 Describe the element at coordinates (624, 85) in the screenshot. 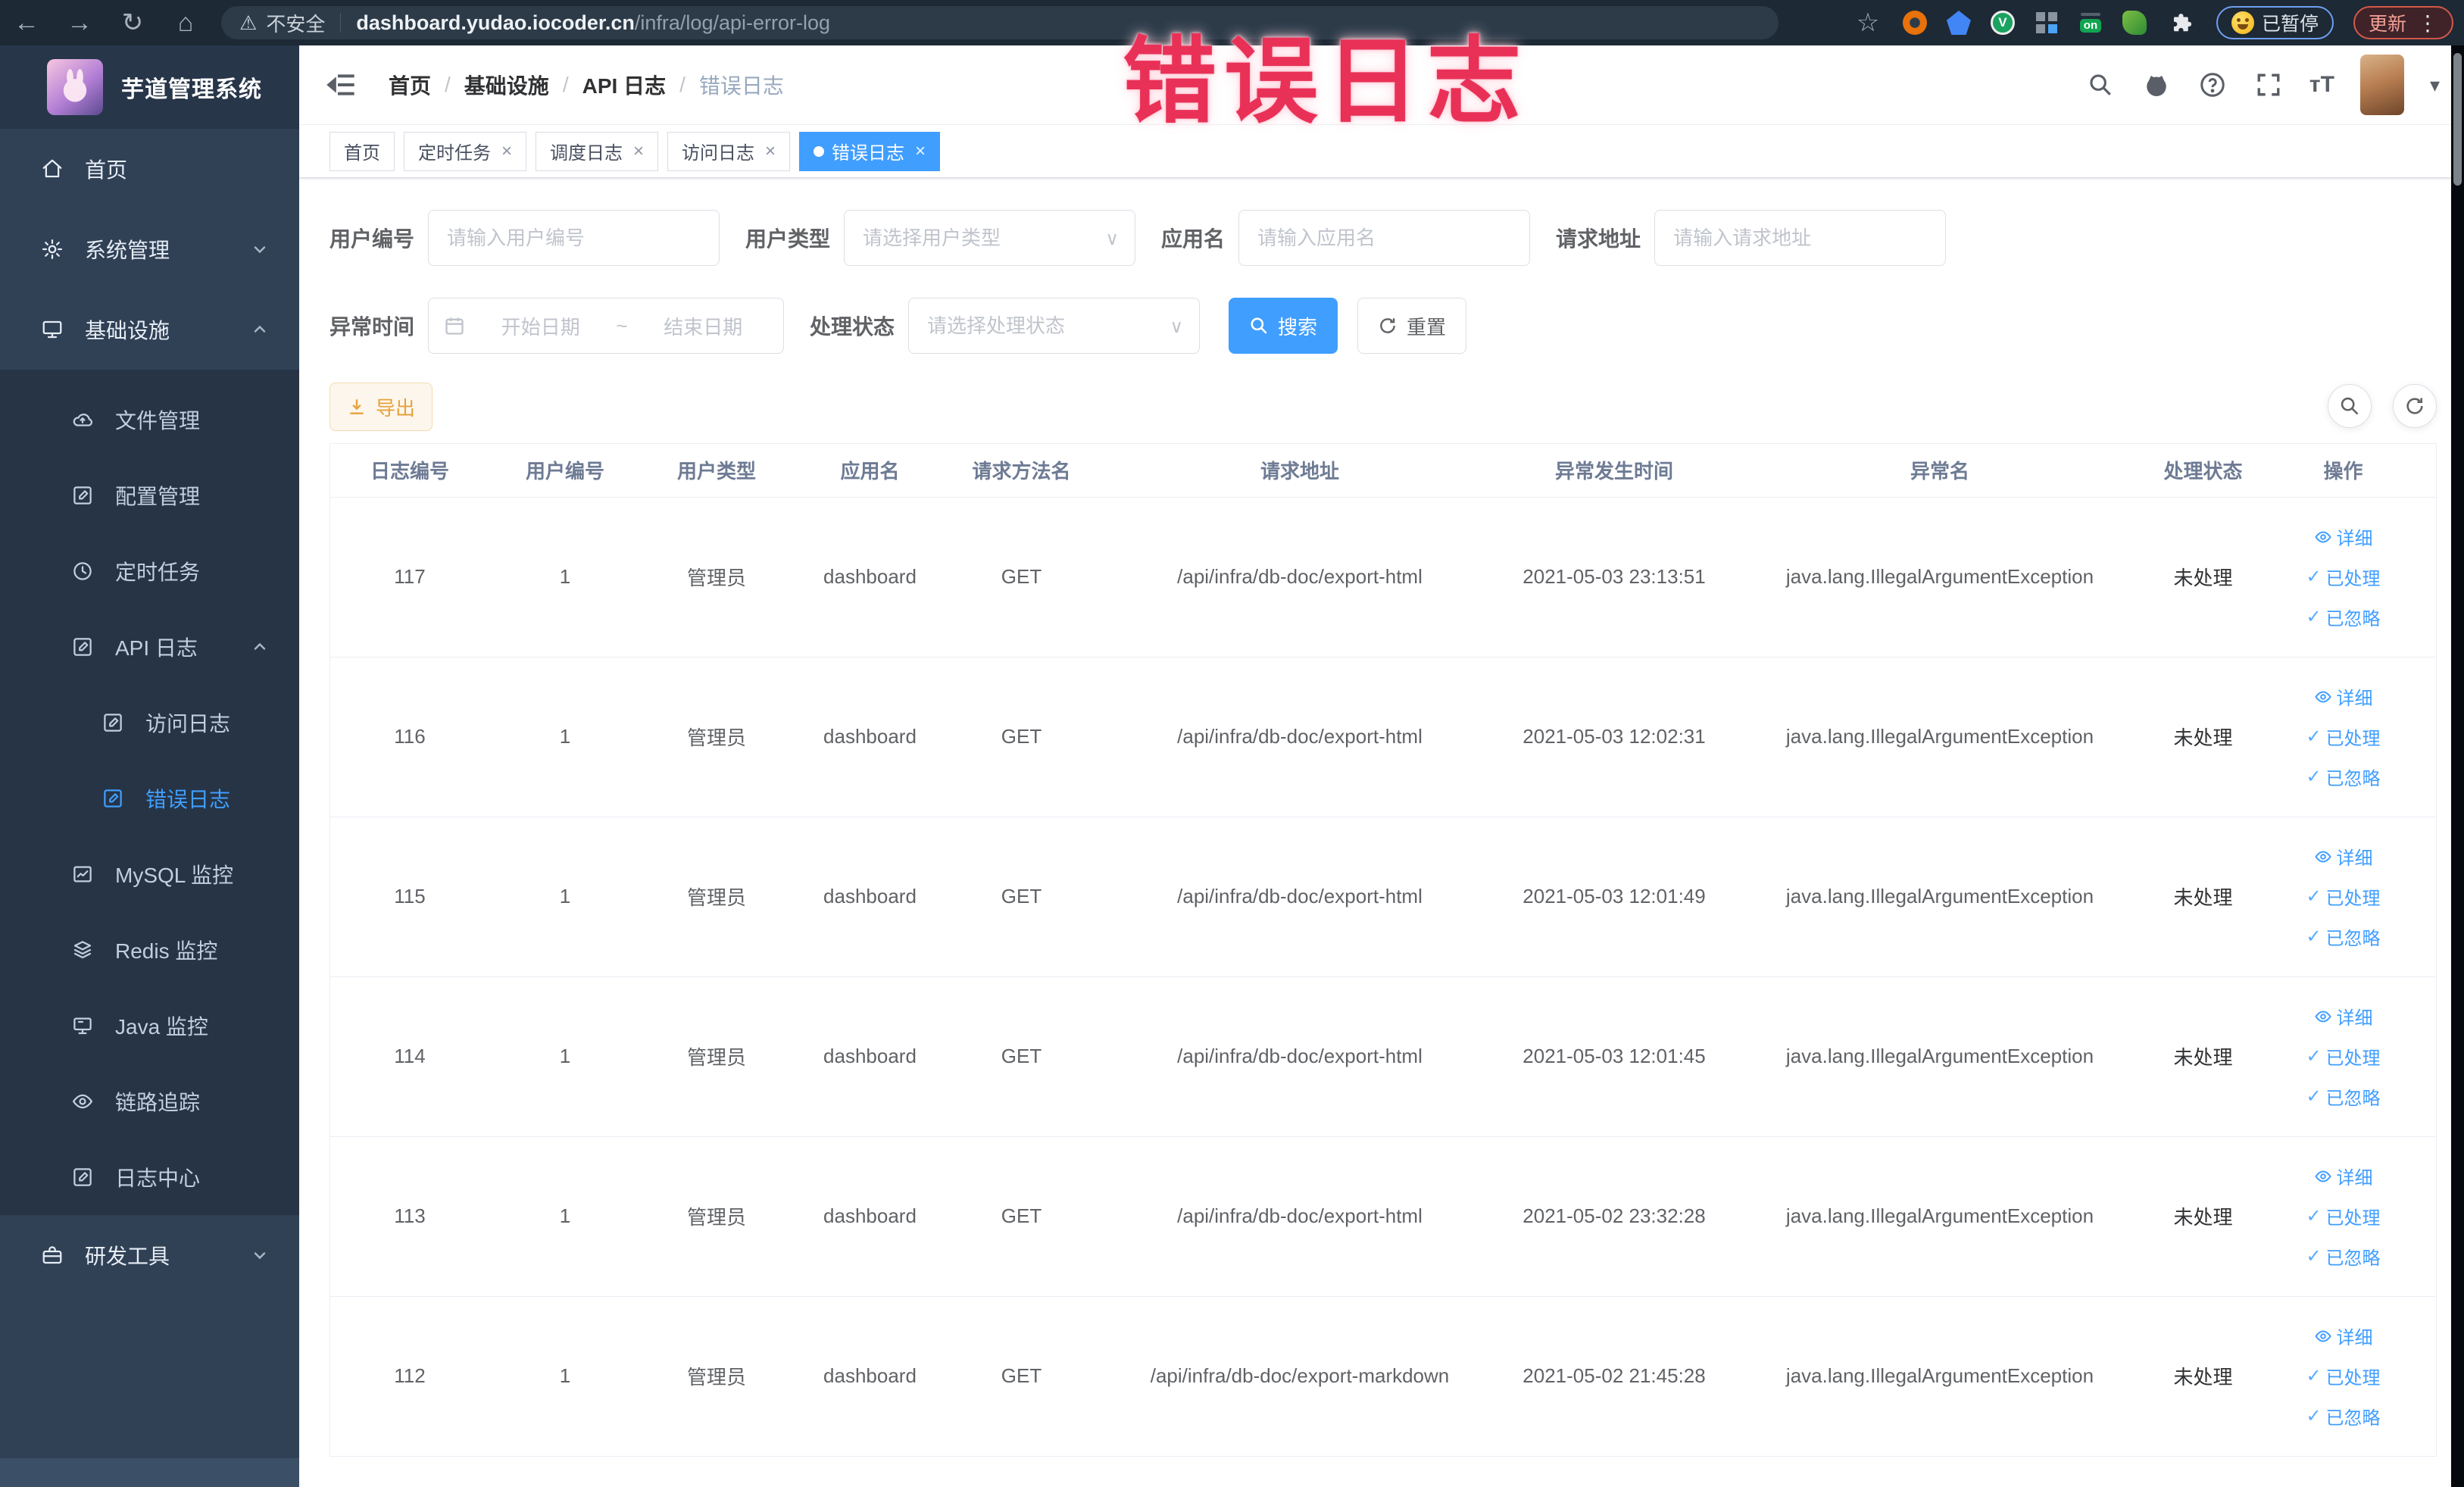

I see `breadcrumb-item: API 日志` at that location.